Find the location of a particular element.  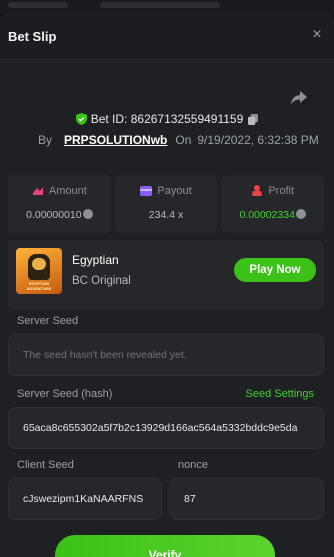

client-seed-field: cJswezipm1KaNAARFNS is located at coordinates (85, 499).